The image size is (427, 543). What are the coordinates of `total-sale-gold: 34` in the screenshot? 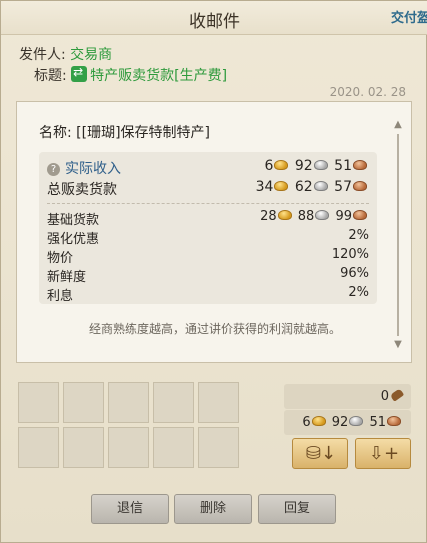 It's located at (264, 187).